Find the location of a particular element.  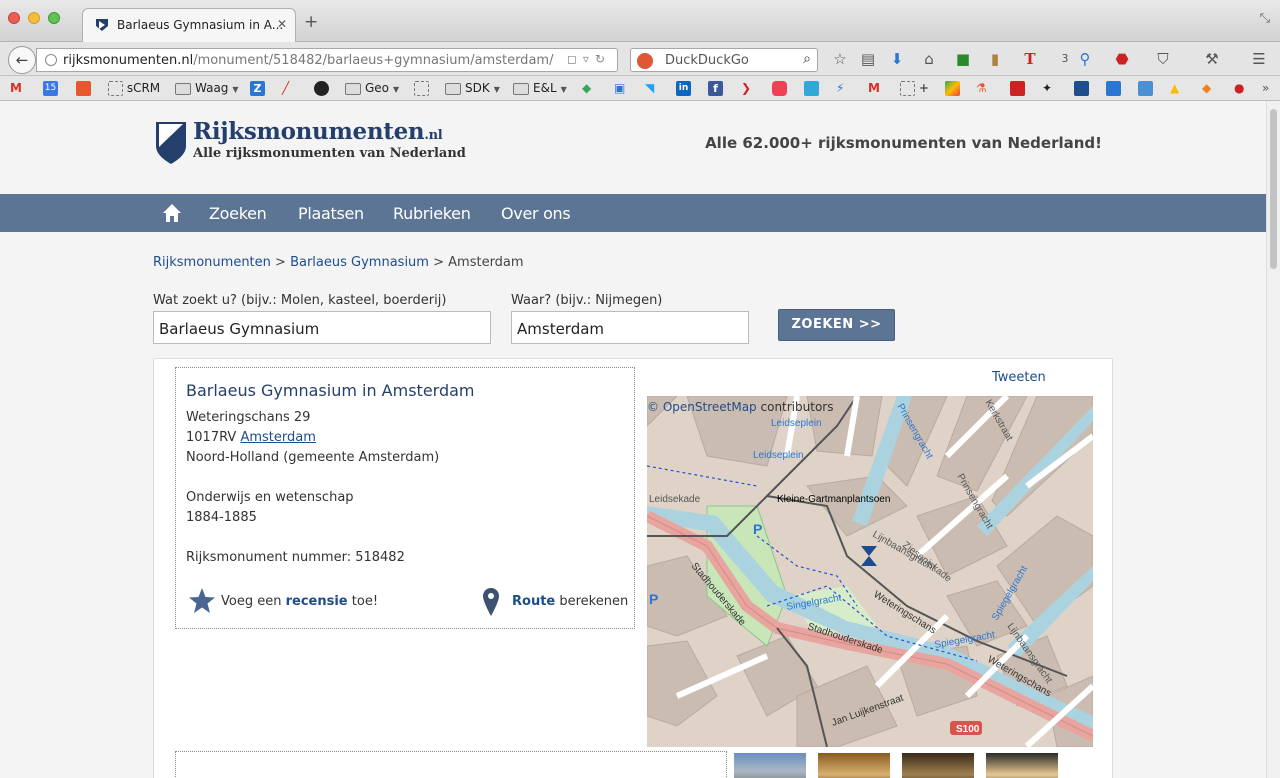

bookmark-blank-icon is located at coordinates (421, 88).